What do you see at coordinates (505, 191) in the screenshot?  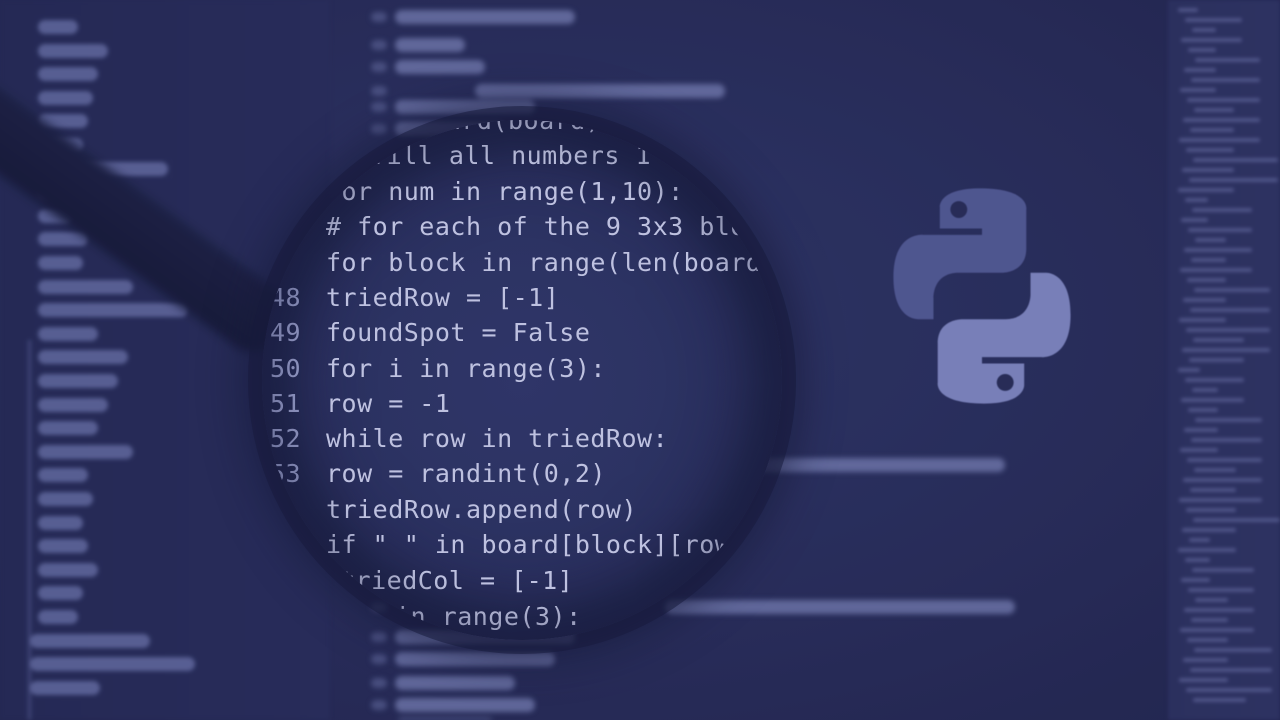 I see `code-text: for num in range(1,10):` at bounding box center [505, 191].